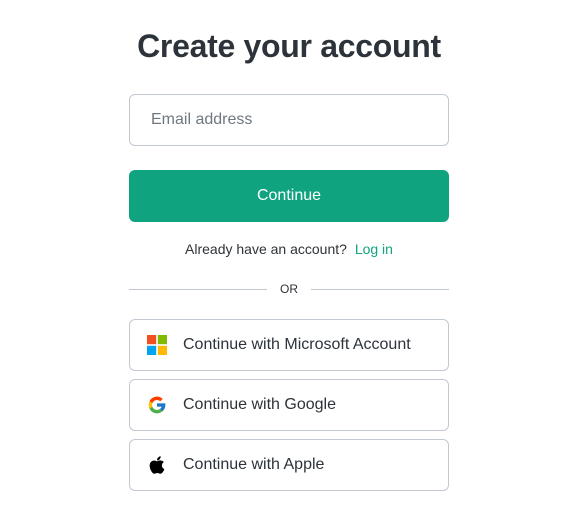 The width and height of the screenshot is (571, 531). I want to click on continue-with-apple-button: Continue with Apple, so click(289, 465).